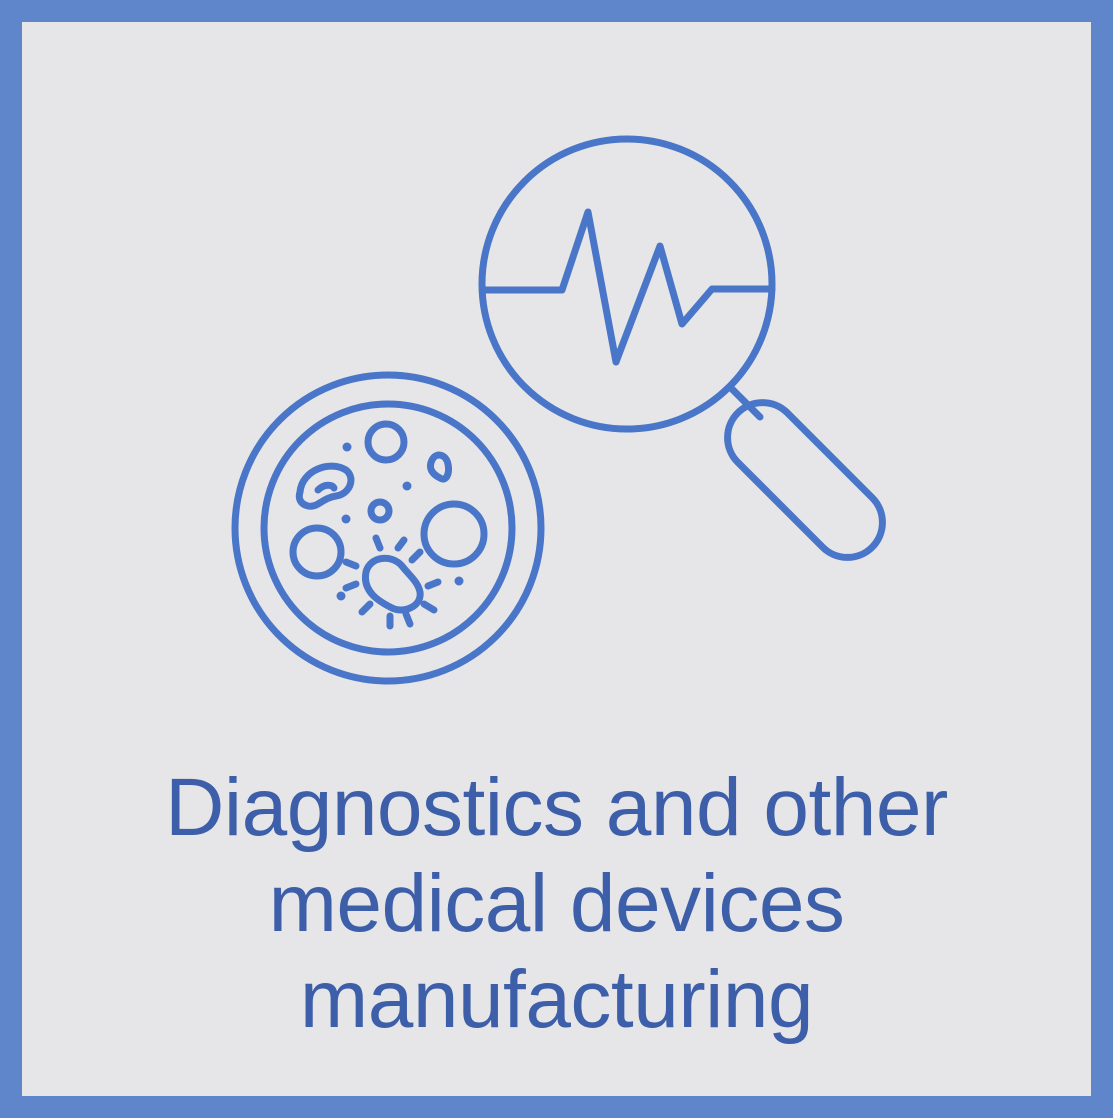 The image size is (1113, 1118). I want to click on heartbeat-pulse-icon, so click(628, 287).